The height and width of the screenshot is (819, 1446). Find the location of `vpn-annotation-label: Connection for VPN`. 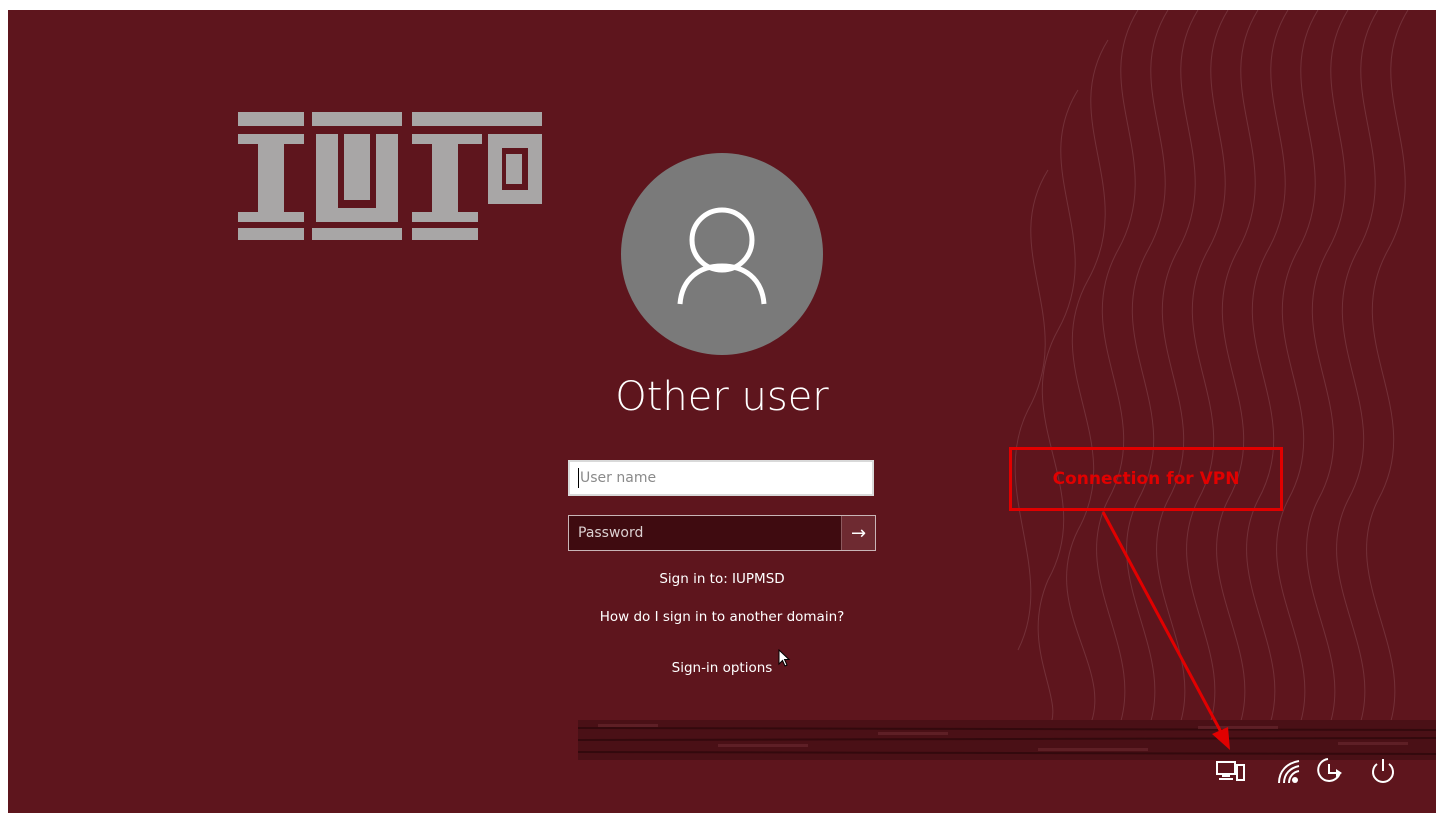

vpn-annotation-label: Connection for VPN is located at coordinates (1146, 479).